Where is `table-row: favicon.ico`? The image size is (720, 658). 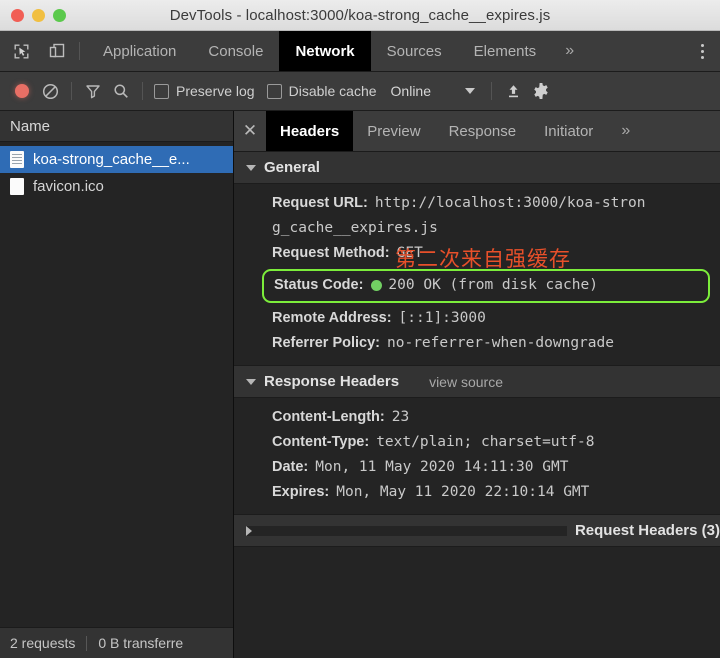
table-row: favicon.ico is located at coordinates (116, 186).